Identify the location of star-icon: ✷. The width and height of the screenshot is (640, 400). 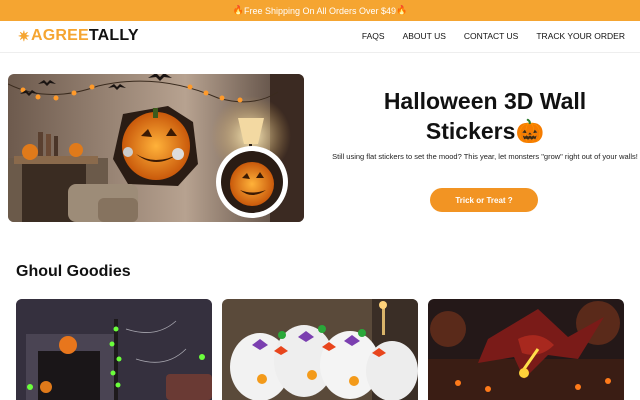
(24, 35).